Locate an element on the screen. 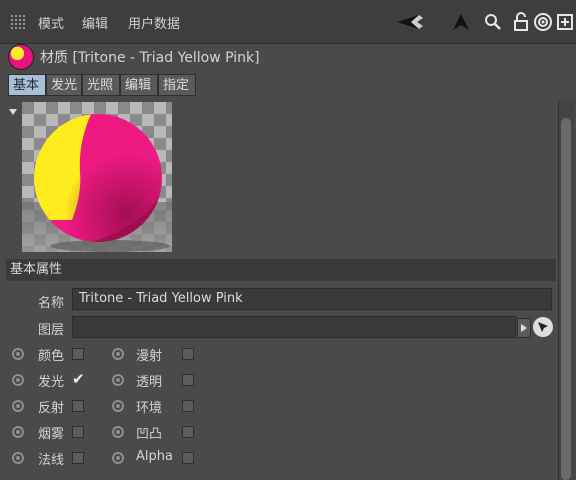  checkbox-bump is located at coordinates (188, 432).